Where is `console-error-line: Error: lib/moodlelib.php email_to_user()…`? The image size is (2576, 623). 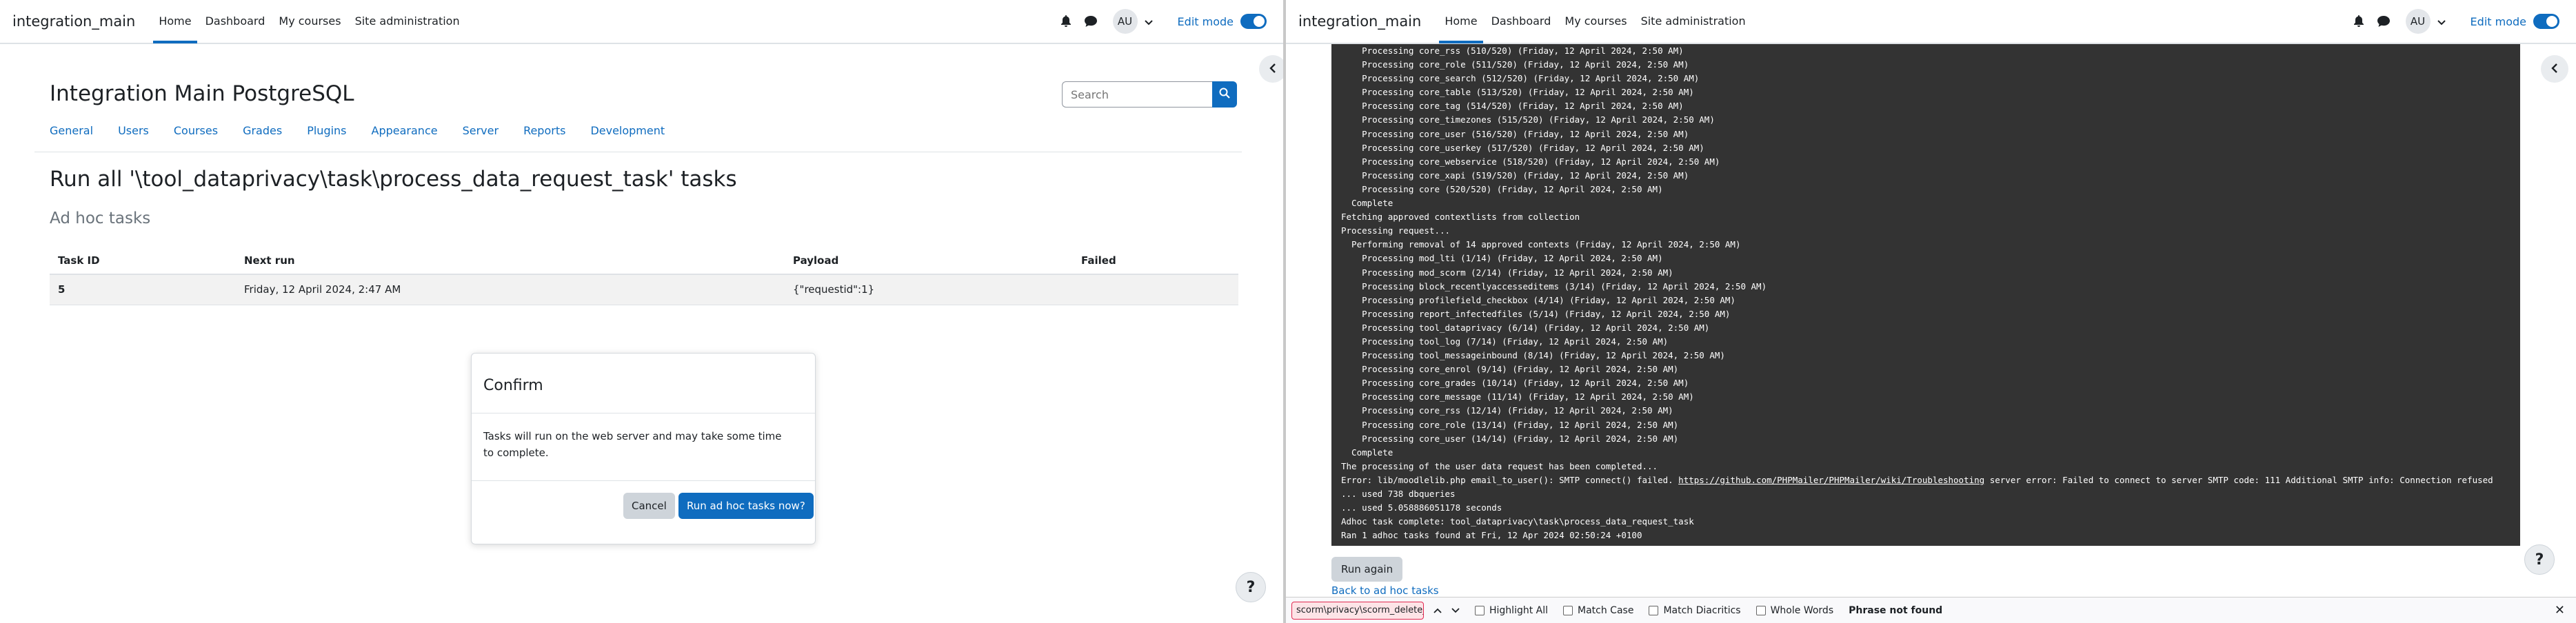
console-error-line: Error: lib/moodlelib.php email_to_user()… is located at coordinates (1925, 480).